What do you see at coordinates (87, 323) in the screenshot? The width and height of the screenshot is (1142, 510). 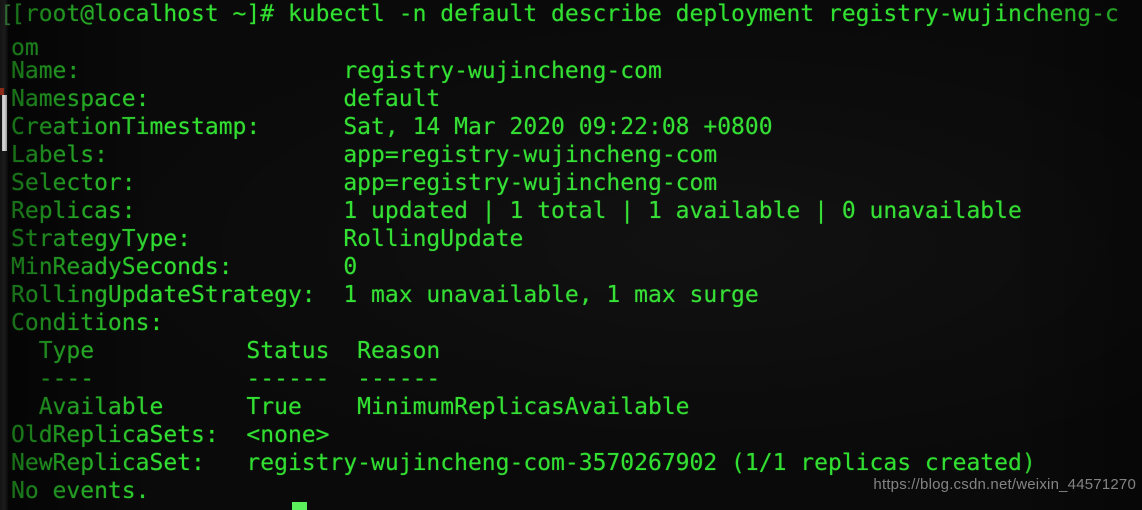 I see `terminal-line-conditions-header: Conditions:` at bounding box center [87, 323].